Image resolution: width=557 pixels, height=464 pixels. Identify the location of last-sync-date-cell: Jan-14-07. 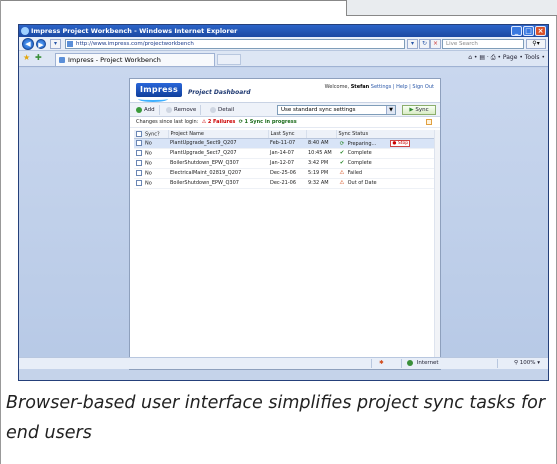
(287, 153).